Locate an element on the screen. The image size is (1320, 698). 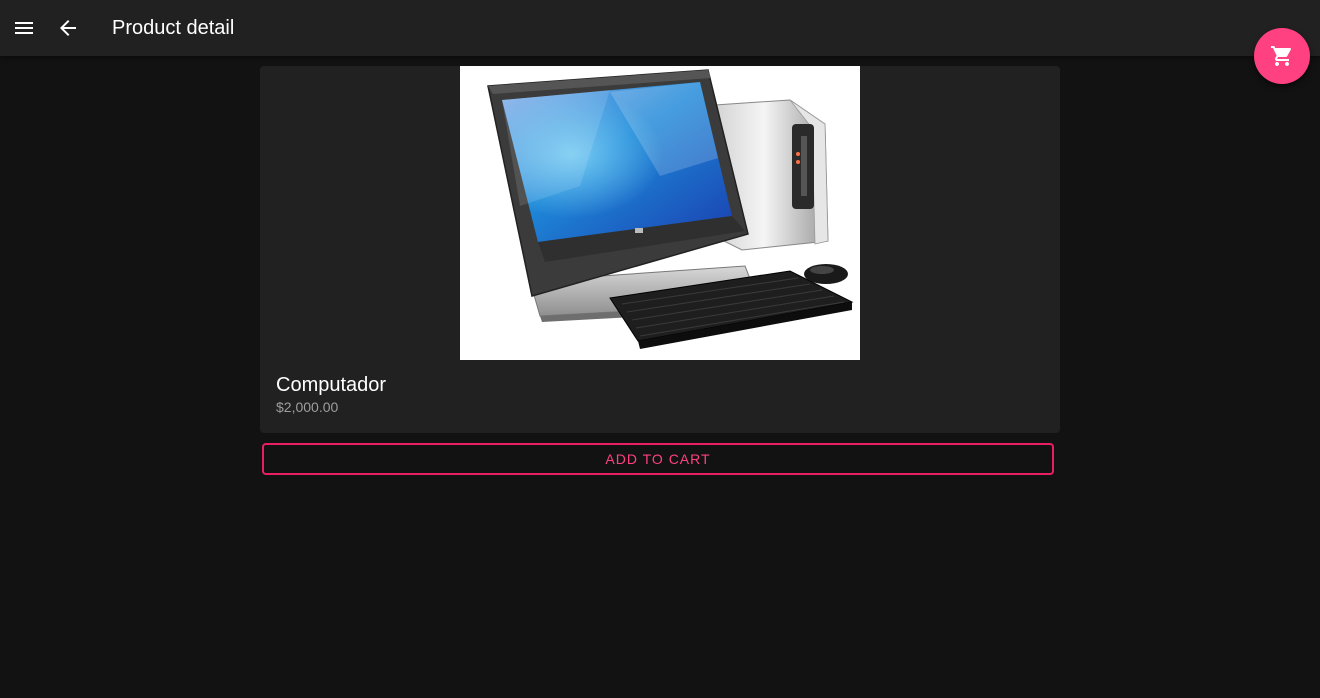
product-image is located at coordinates (660, 213).